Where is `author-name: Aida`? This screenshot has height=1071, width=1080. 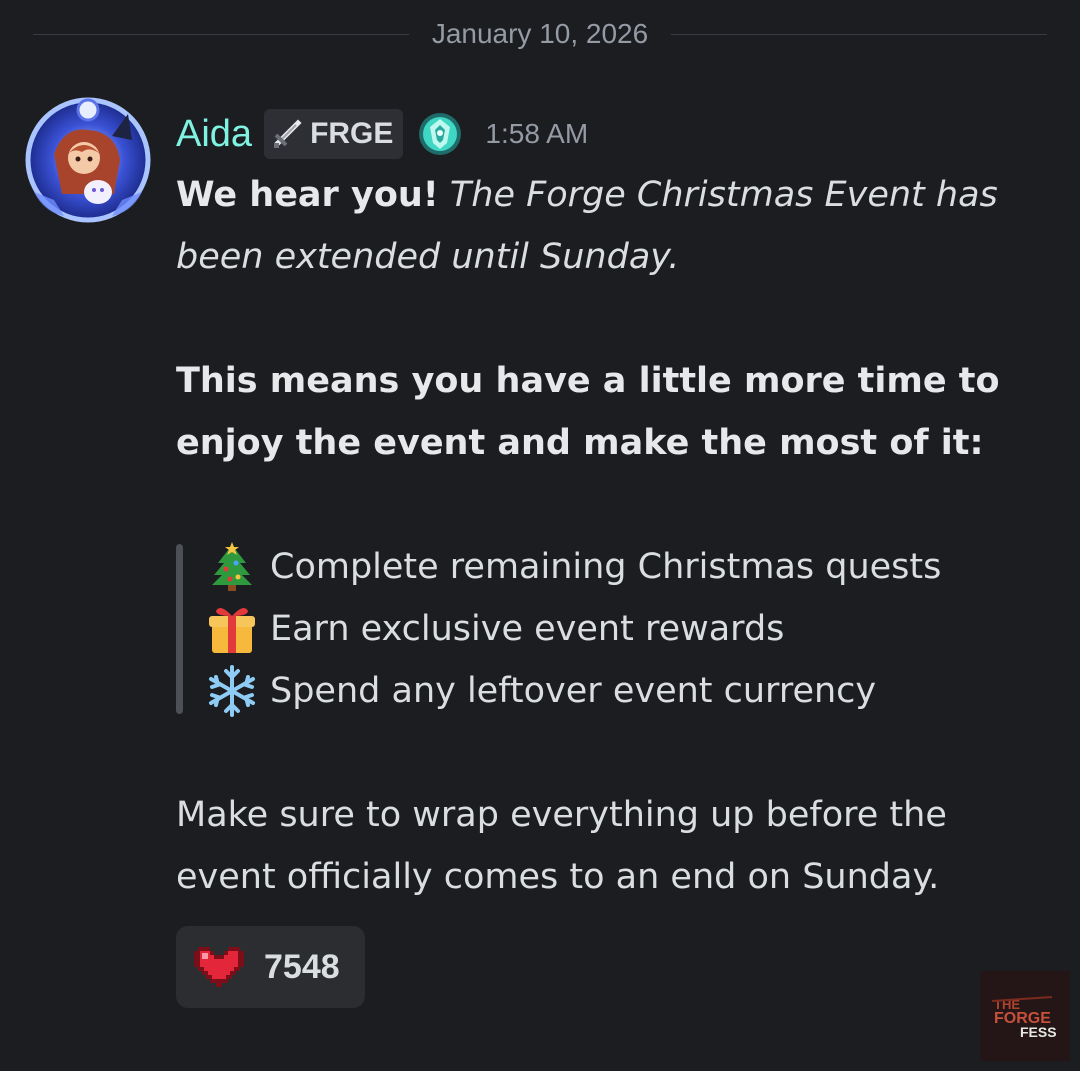 author-name: Aida is located at coordinates (214, 134).